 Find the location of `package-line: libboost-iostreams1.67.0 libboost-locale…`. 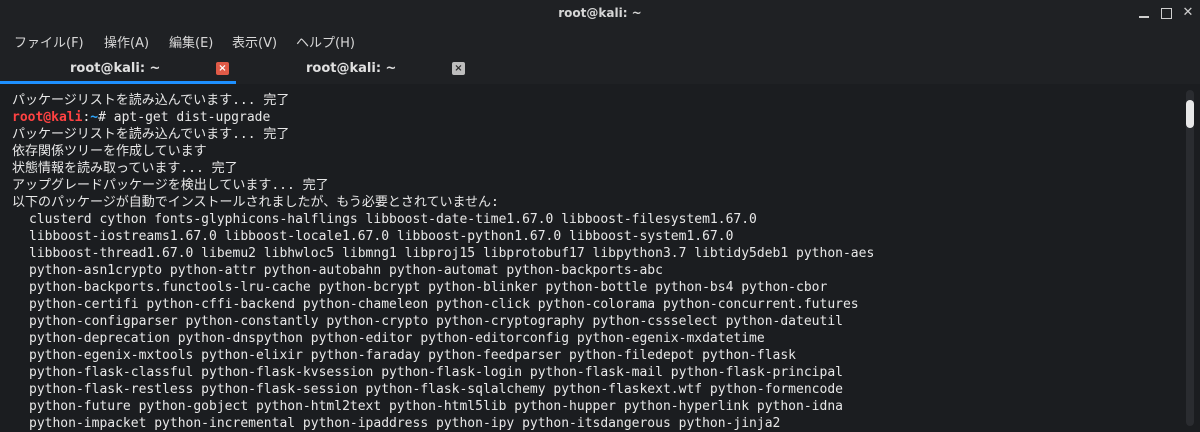

package-line: libboost-iostreams1.67.0 libboost-locale… is located at coordinates (381, 236).